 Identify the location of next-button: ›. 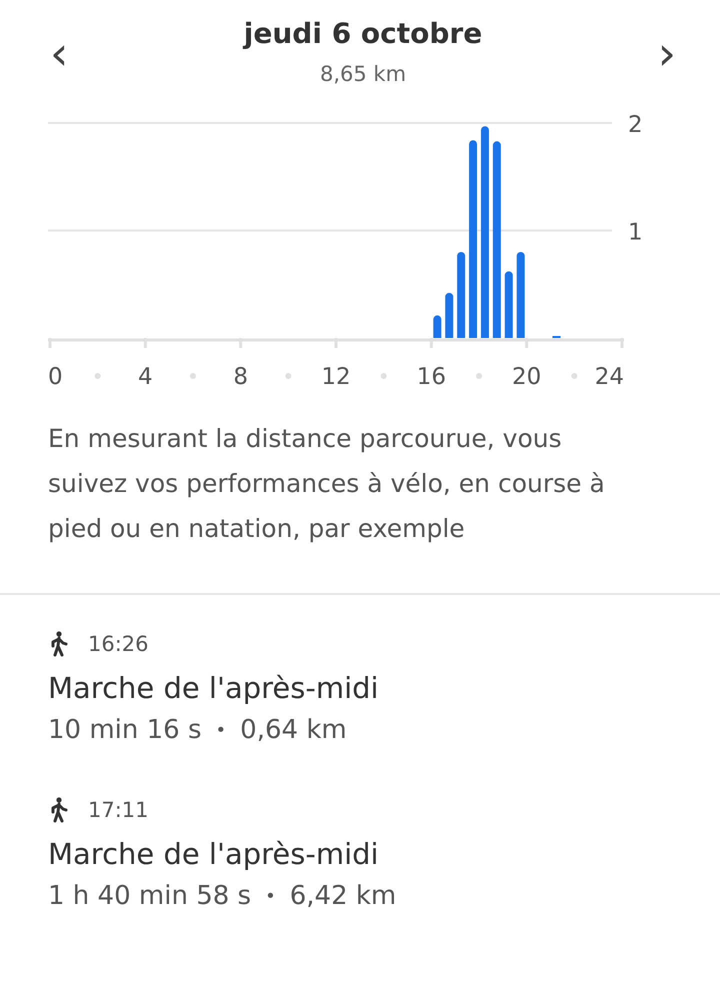
(667, 53).